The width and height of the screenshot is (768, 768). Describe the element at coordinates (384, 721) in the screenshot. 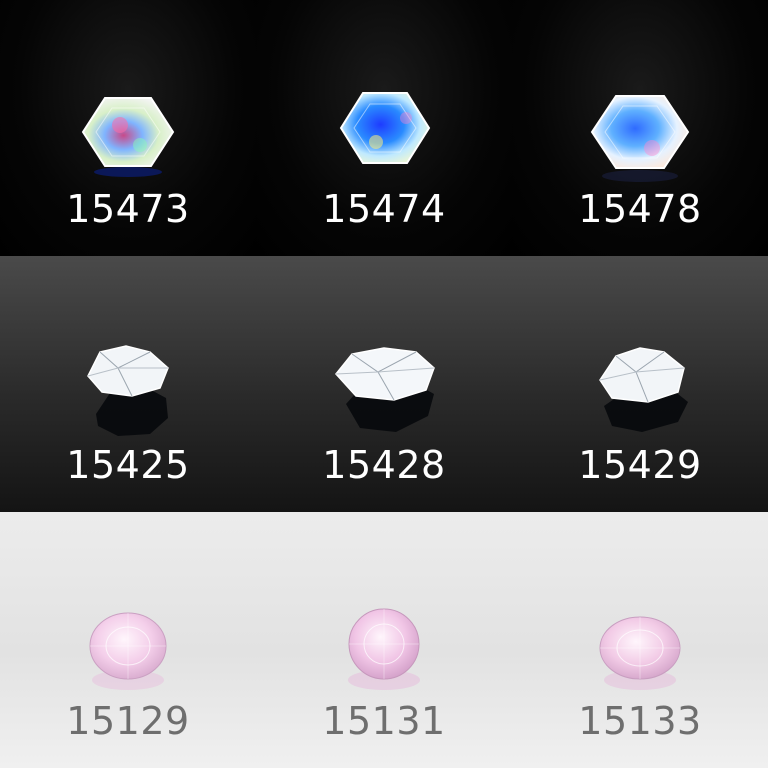

I see `gem-id-label: 15131` at that location.